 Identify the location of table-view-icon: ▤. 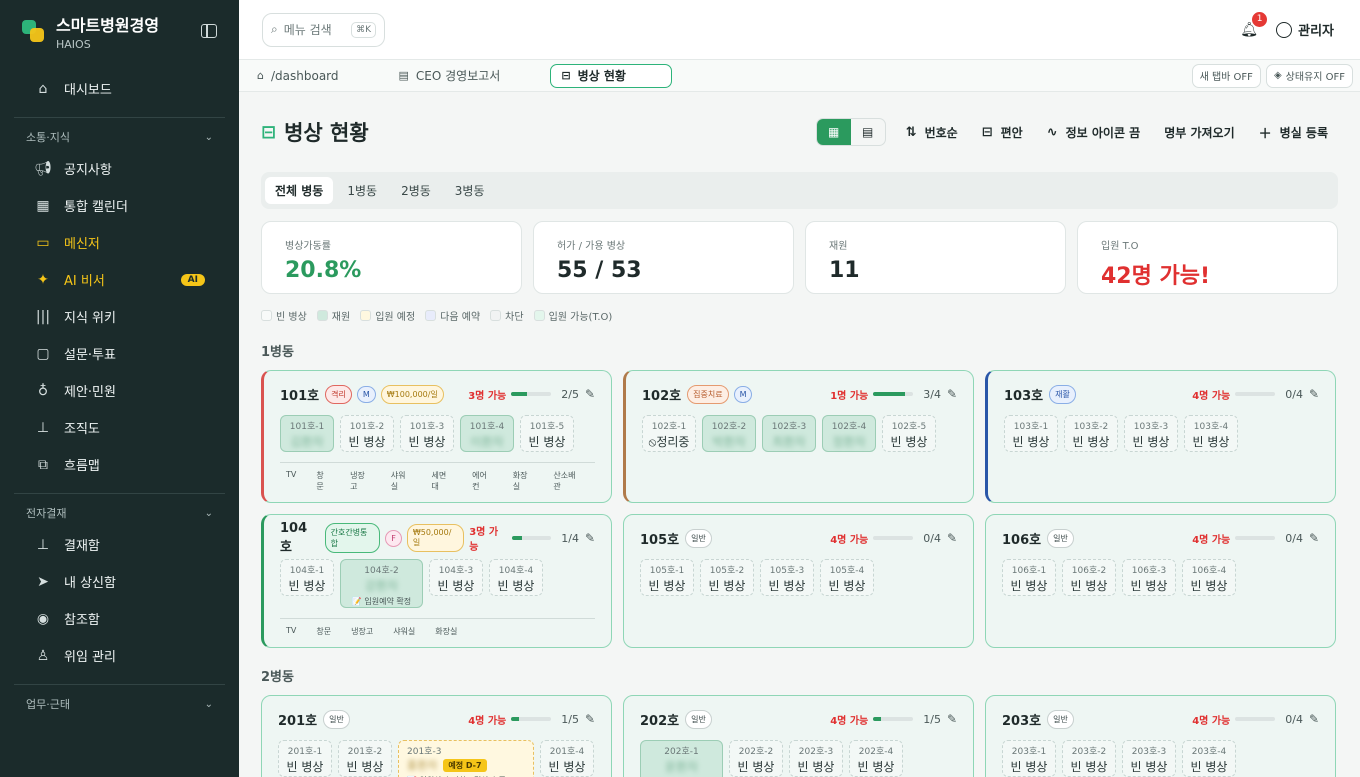
(868, 132).